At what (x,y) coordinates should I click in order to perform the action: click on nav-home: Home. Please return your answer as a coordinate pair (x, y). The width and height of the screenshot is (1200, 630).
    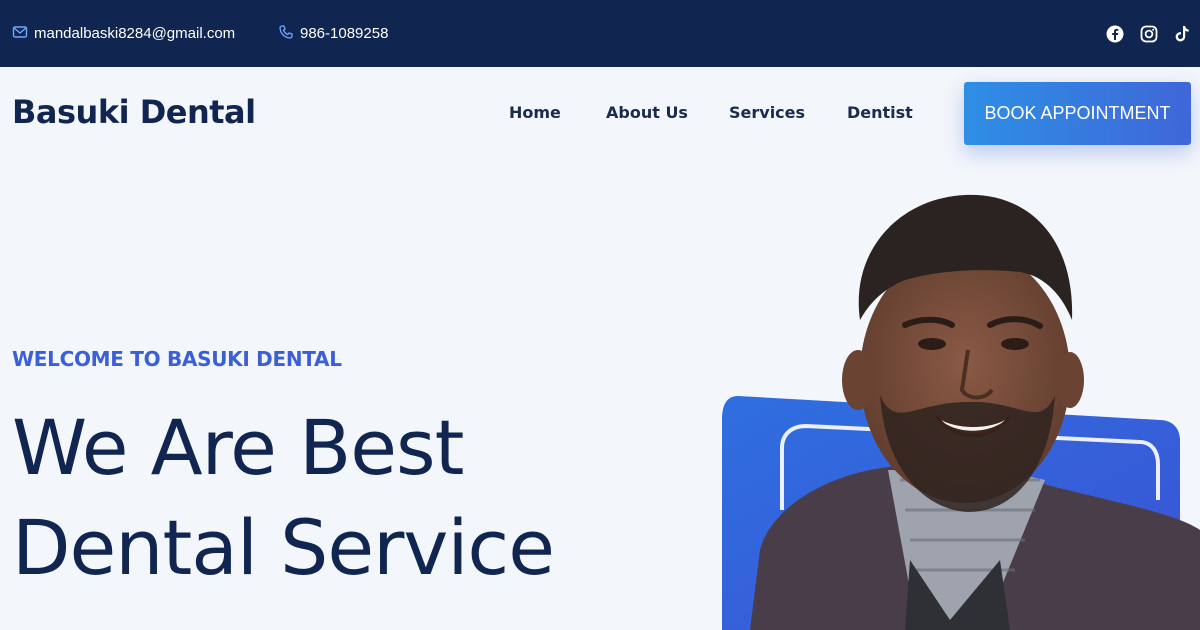
    Looking at the image, I should click on (535, 112).